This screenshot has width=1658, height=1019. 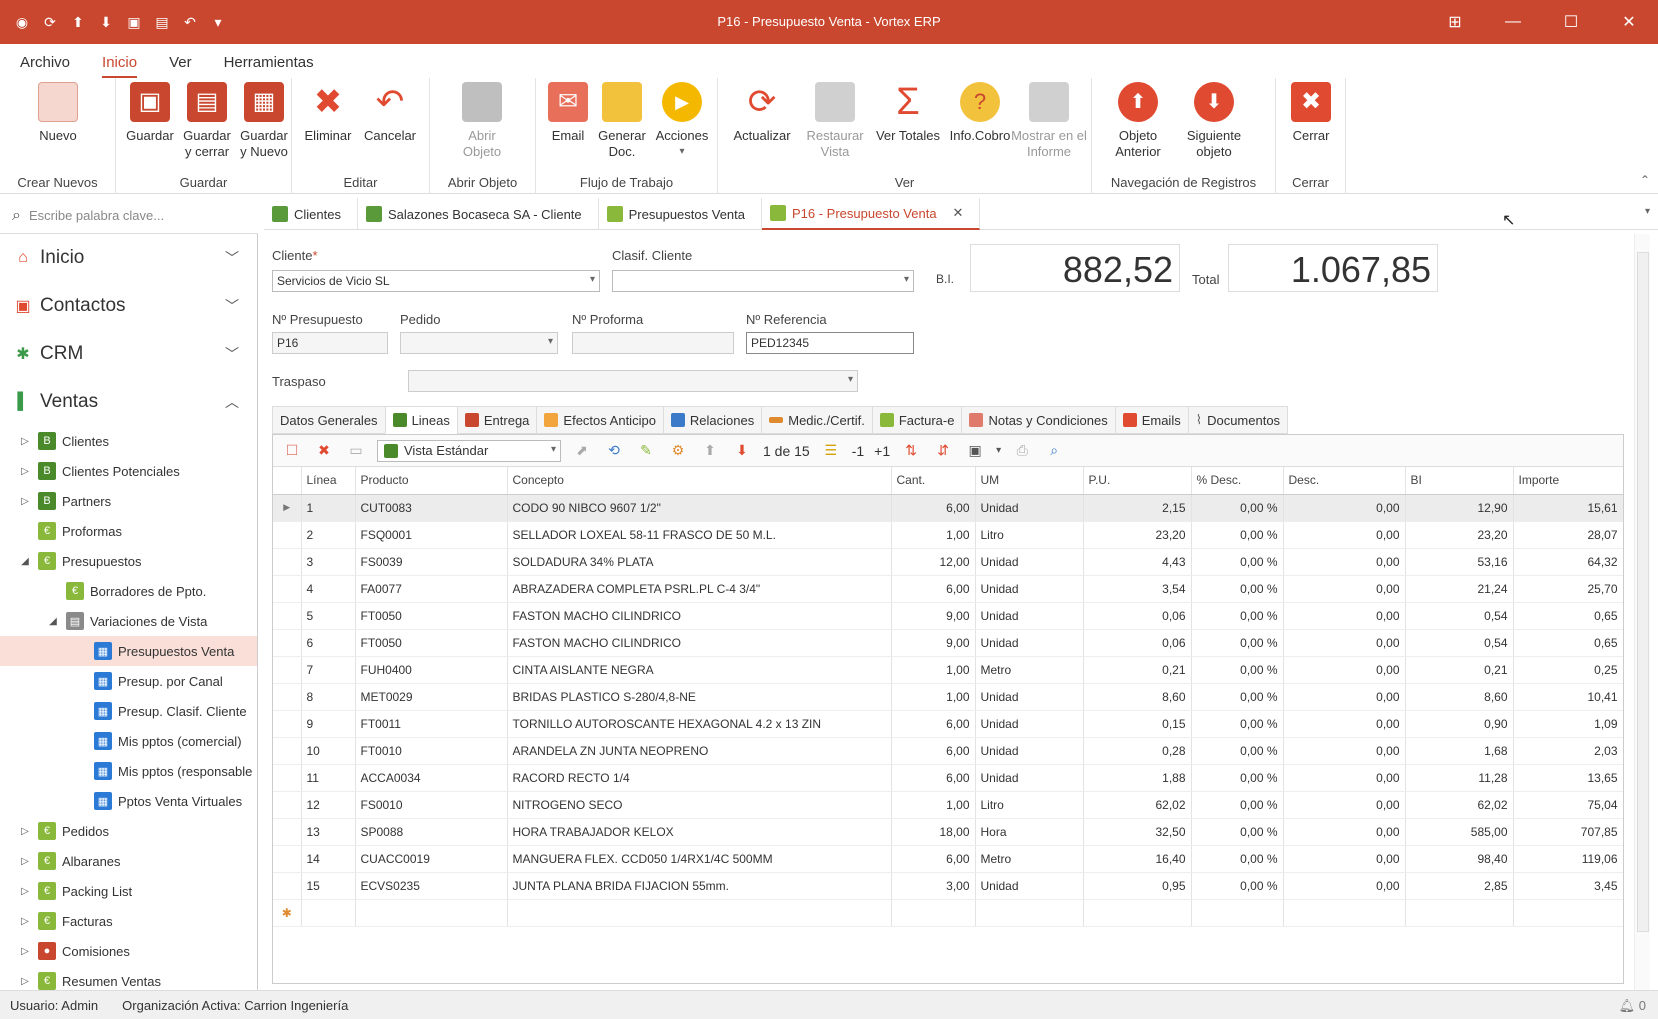 What do you see at coordinates (1137, 886) in the screenshot?
I see `table-cell: 0,95` at bounding box center [1137, 886].